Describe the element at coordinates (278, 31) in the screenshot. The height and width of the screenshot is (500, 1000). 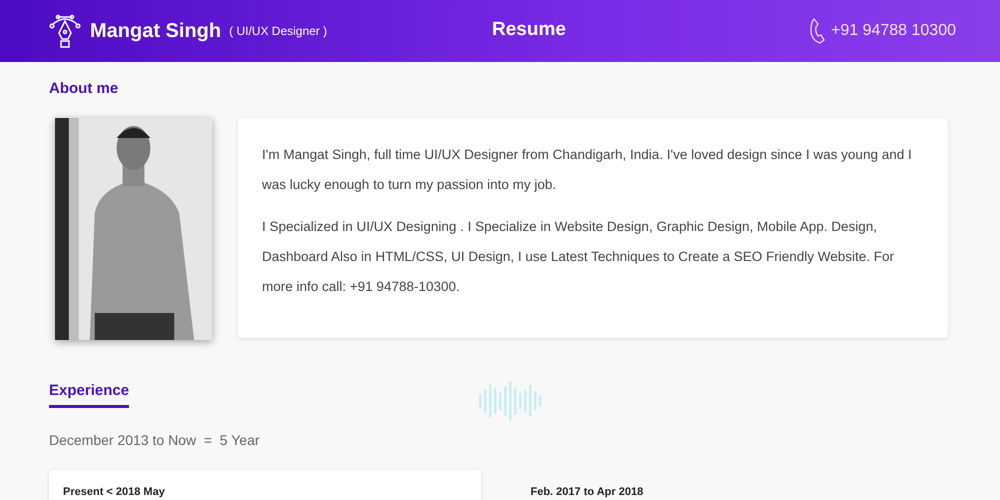
I see `role-label: ( UI/UX Designer )` at that location.